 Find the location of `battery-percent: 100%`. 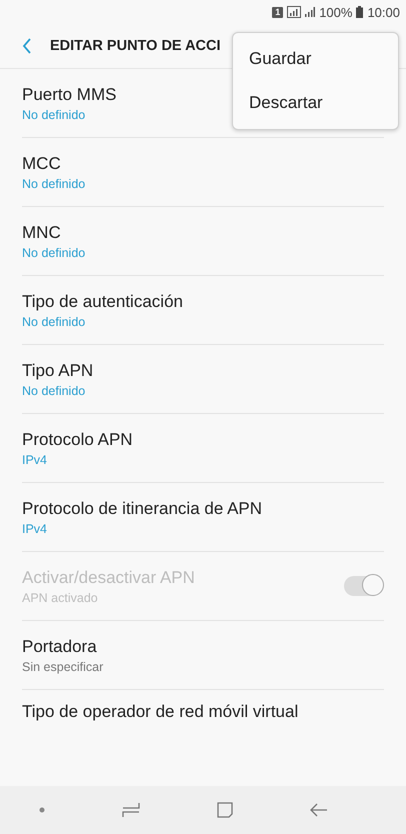

battery-percent: 100% is located at coordinates (335, 12).